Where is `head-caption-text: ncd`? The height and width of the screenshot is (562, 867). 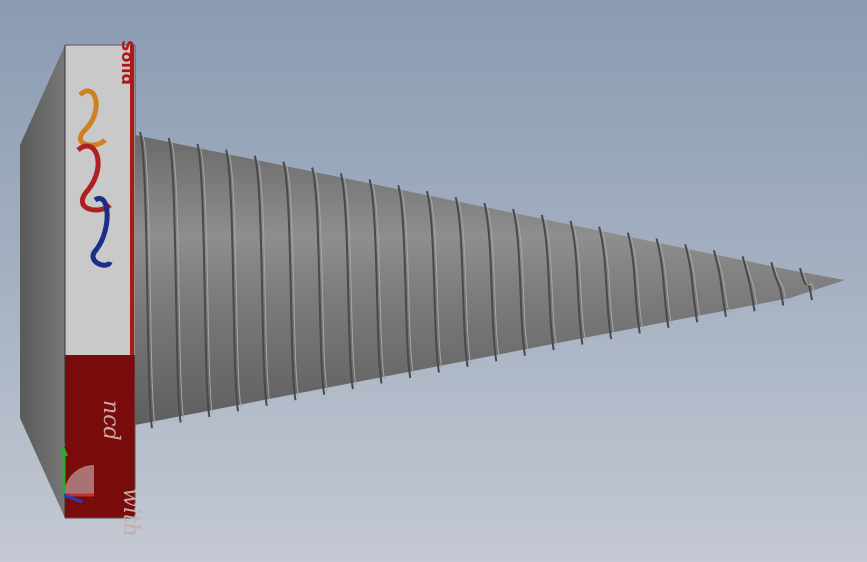 head-caption-text: ncd is located at coordinates (110, 420).